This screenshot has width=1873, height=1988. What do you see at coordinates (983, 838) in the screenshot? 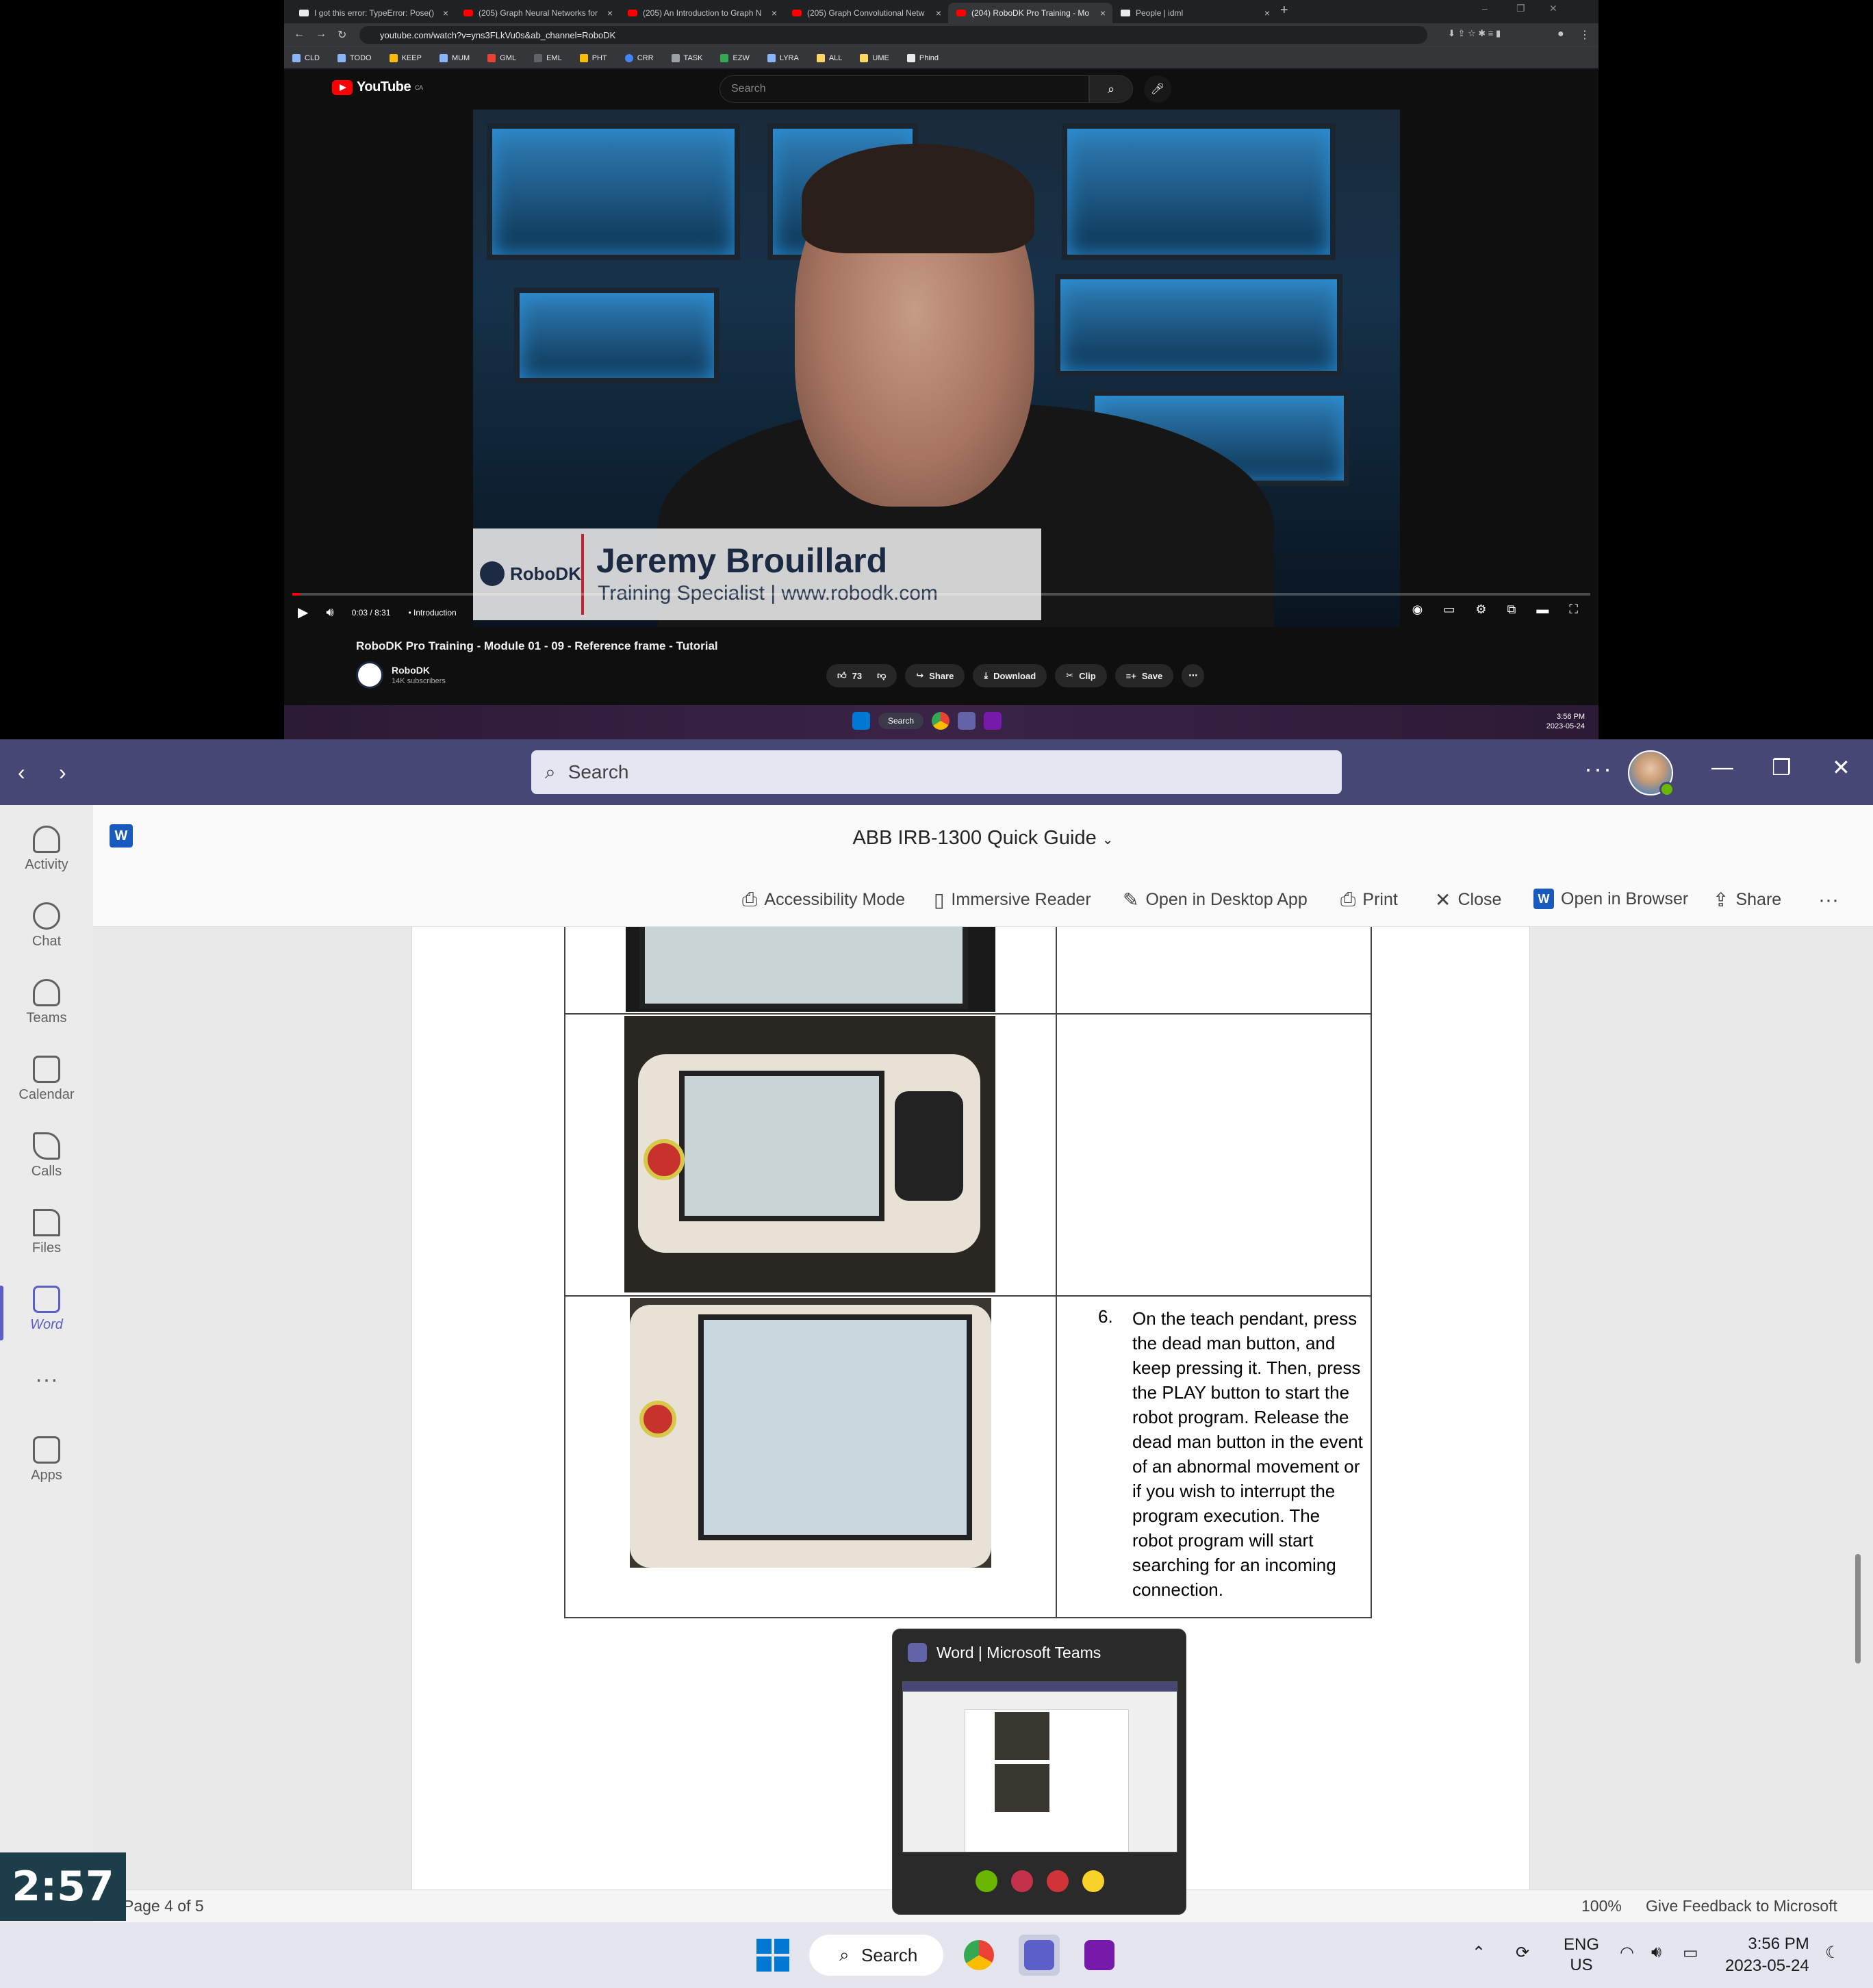
I see `document-title: ABB IRB-1300 Quick Guide ⌄` at bounding box center [983, 838].